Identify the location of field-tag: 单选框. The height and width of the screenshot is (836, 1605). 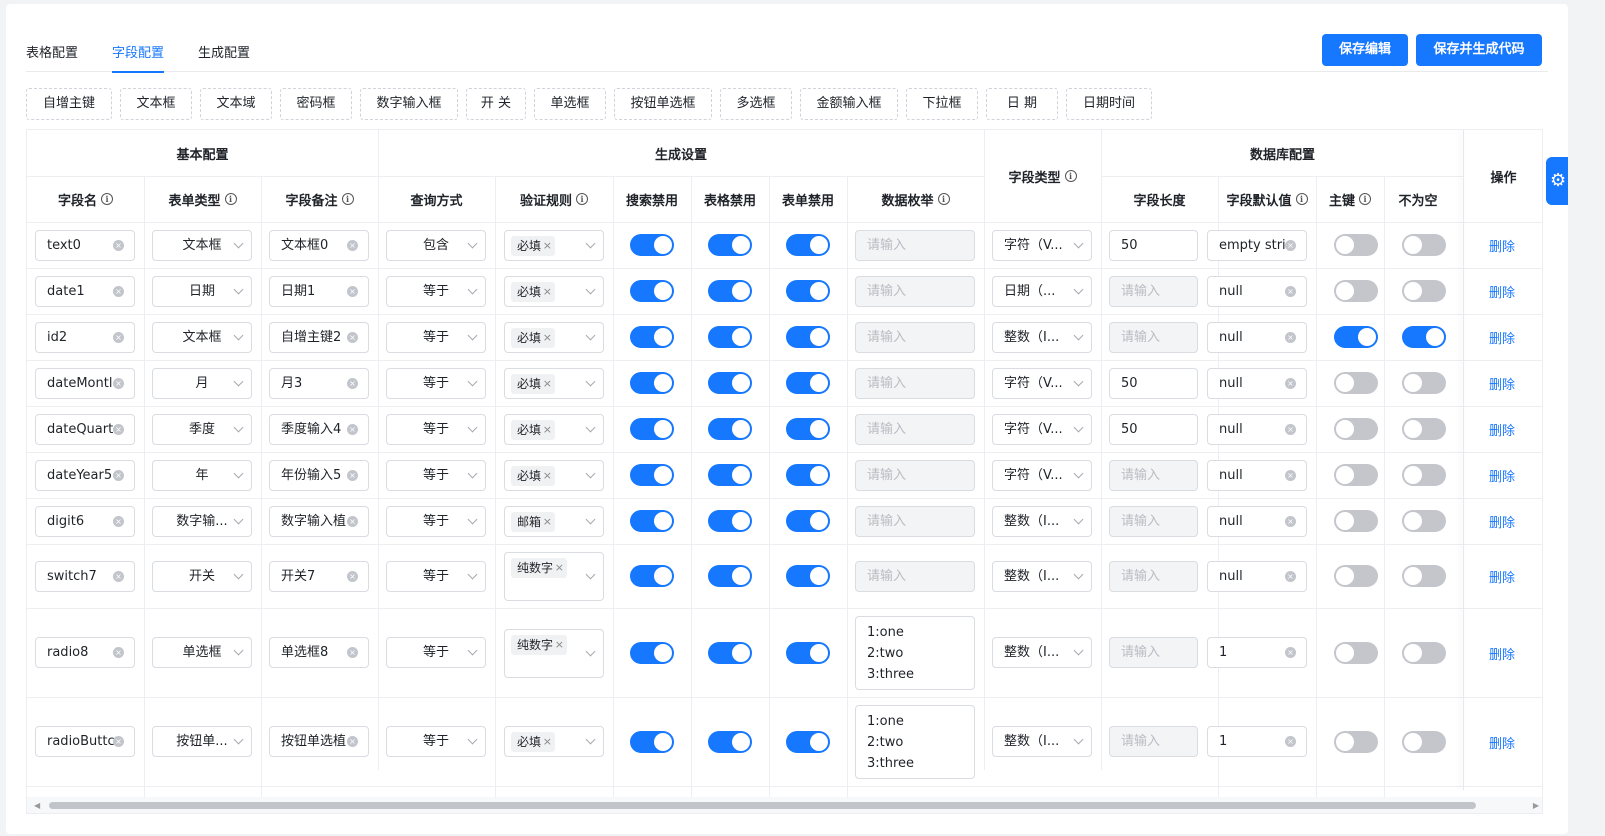
(570, 104).